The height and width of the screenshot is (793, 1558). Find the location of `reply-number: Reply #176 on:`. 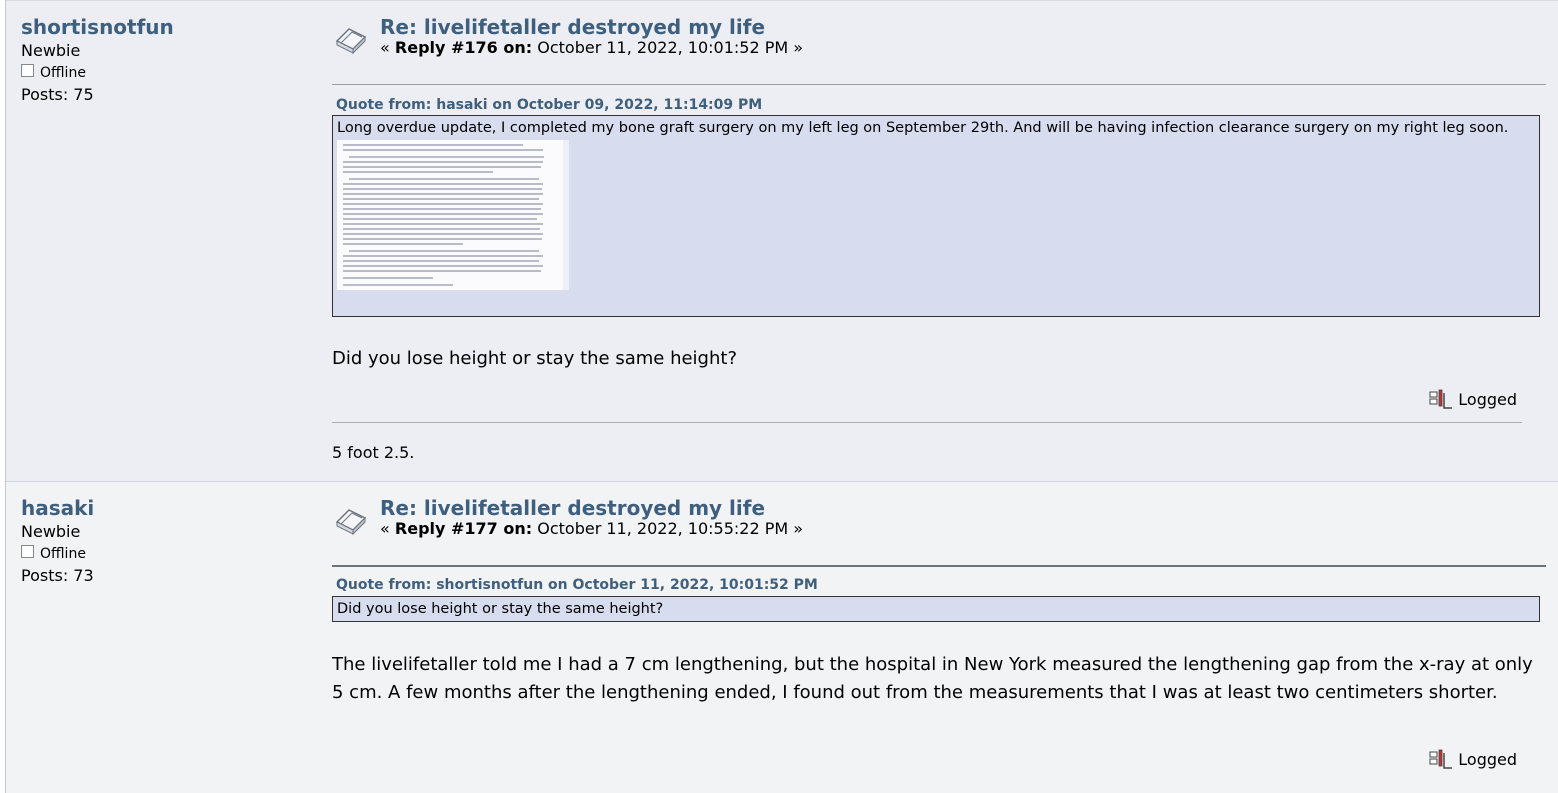

reply-number: Reply #176 on: is located at coordinates (463, 47).